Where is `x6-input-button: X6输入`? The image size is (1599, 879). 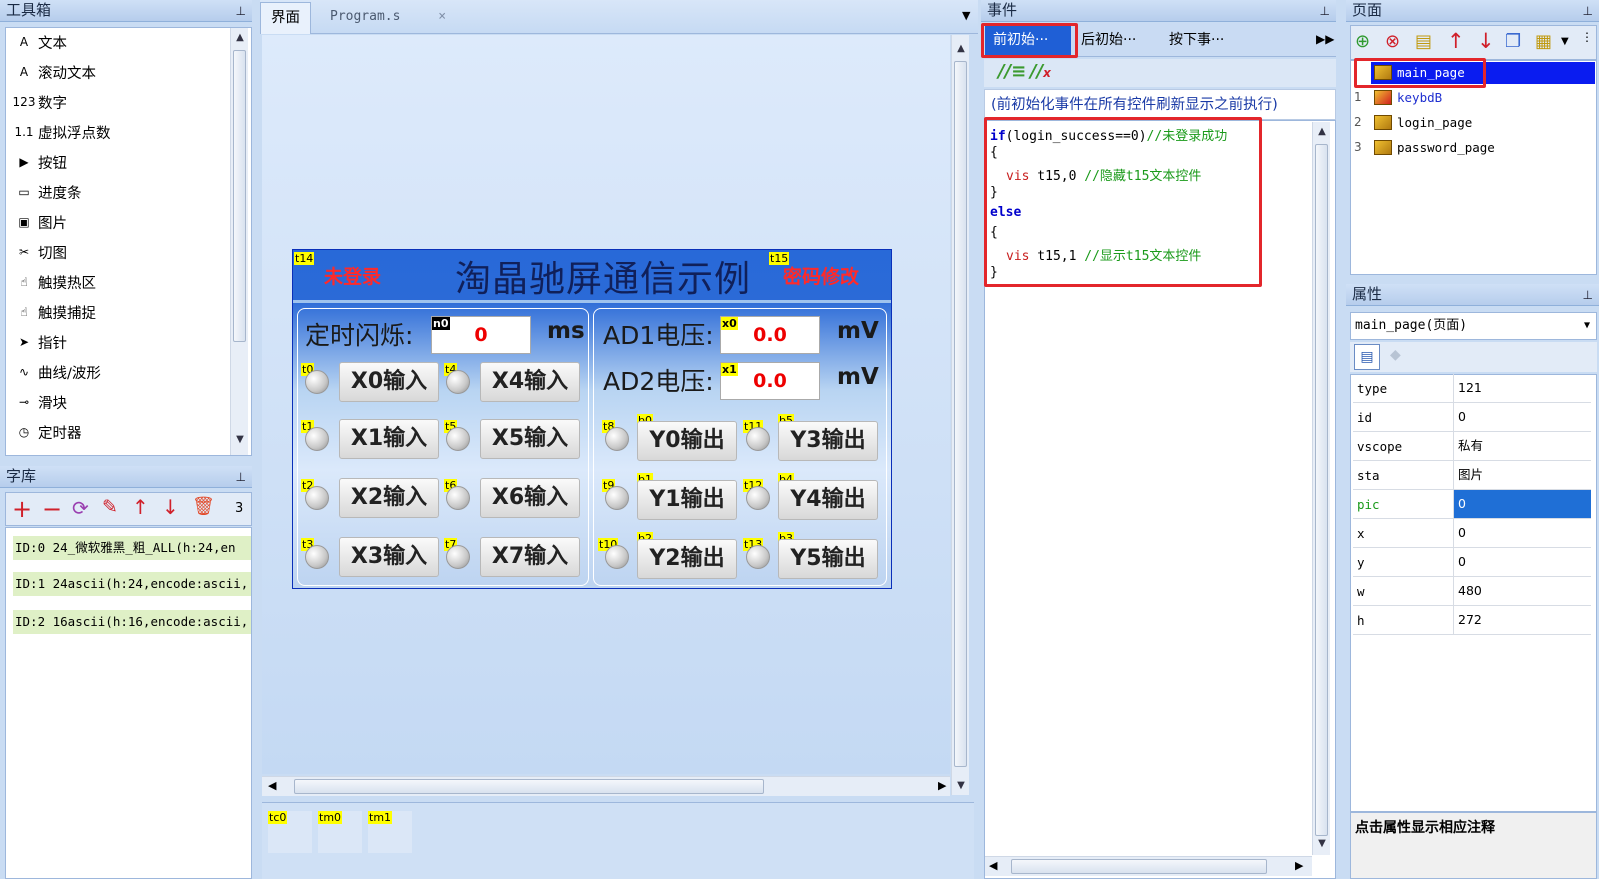
x6-input-button: X6输入 is located at coordinates (530, 498).